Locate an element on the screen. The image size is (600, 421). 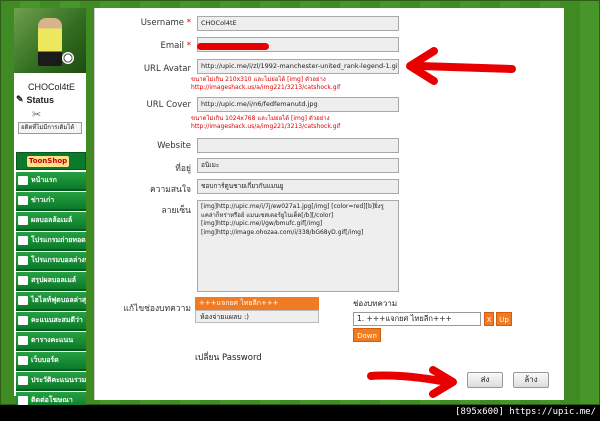
remove-channel-button: X is located at coordinates (489, 319).